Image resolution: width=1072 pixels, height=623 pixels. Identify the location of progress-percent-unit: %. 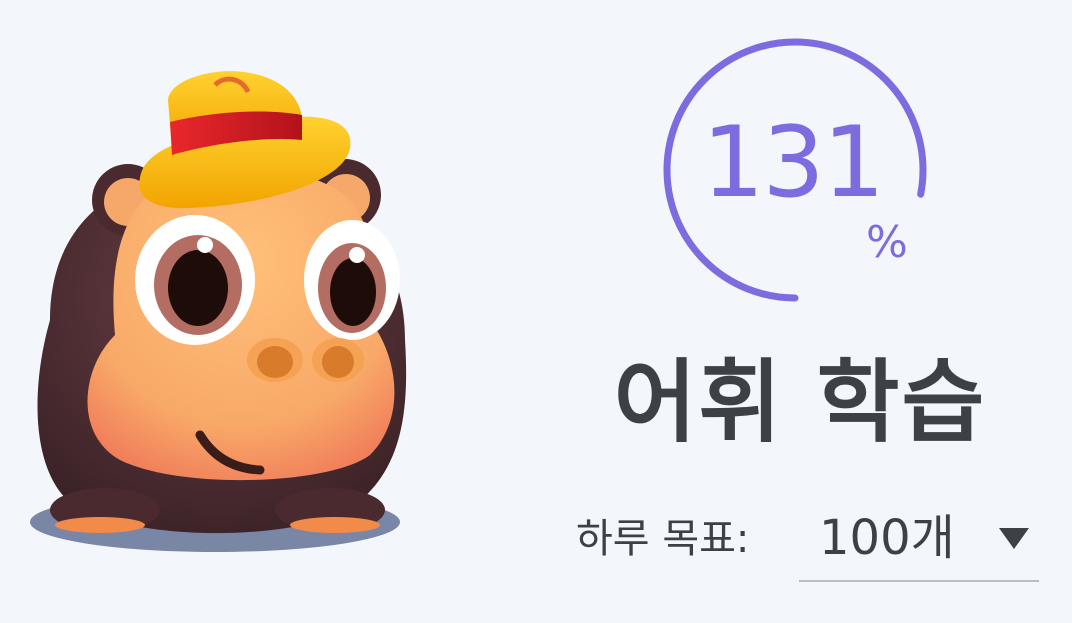
(887, 242).